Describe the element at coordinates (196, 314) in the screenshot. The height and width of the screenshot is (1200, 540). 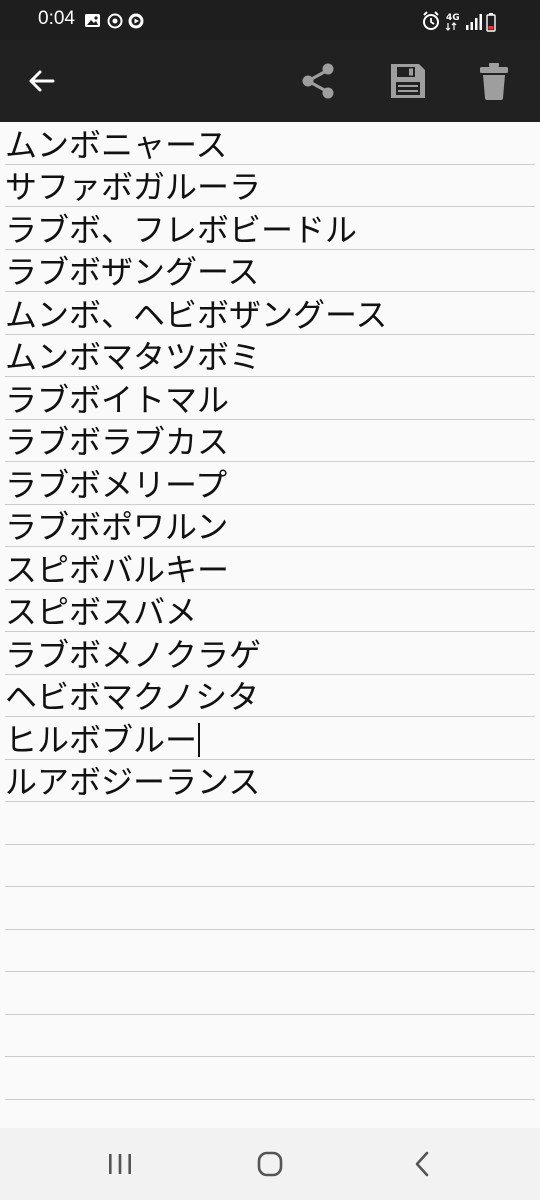
I see `note-line-text: ムンボ、ヘビボザングース` at that location.